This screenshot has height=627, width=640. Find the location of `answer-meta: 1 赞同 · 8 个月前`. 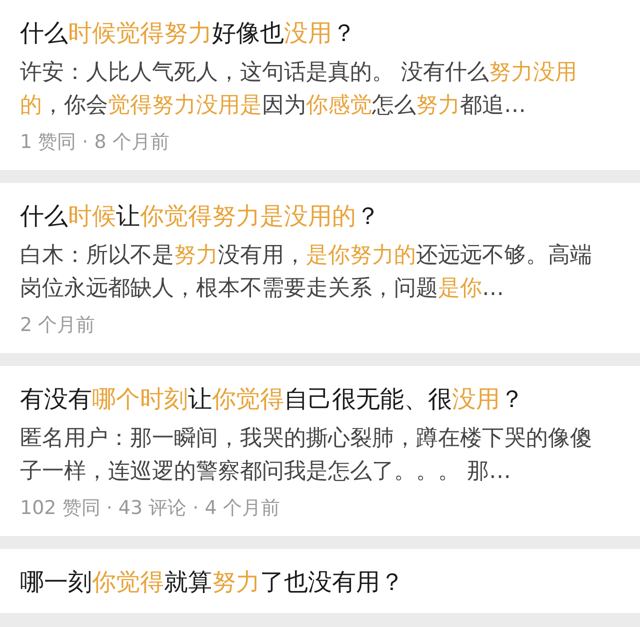

answer-meta: 1 赞同 · 8 个月前 is located at coordinates (95, 142).